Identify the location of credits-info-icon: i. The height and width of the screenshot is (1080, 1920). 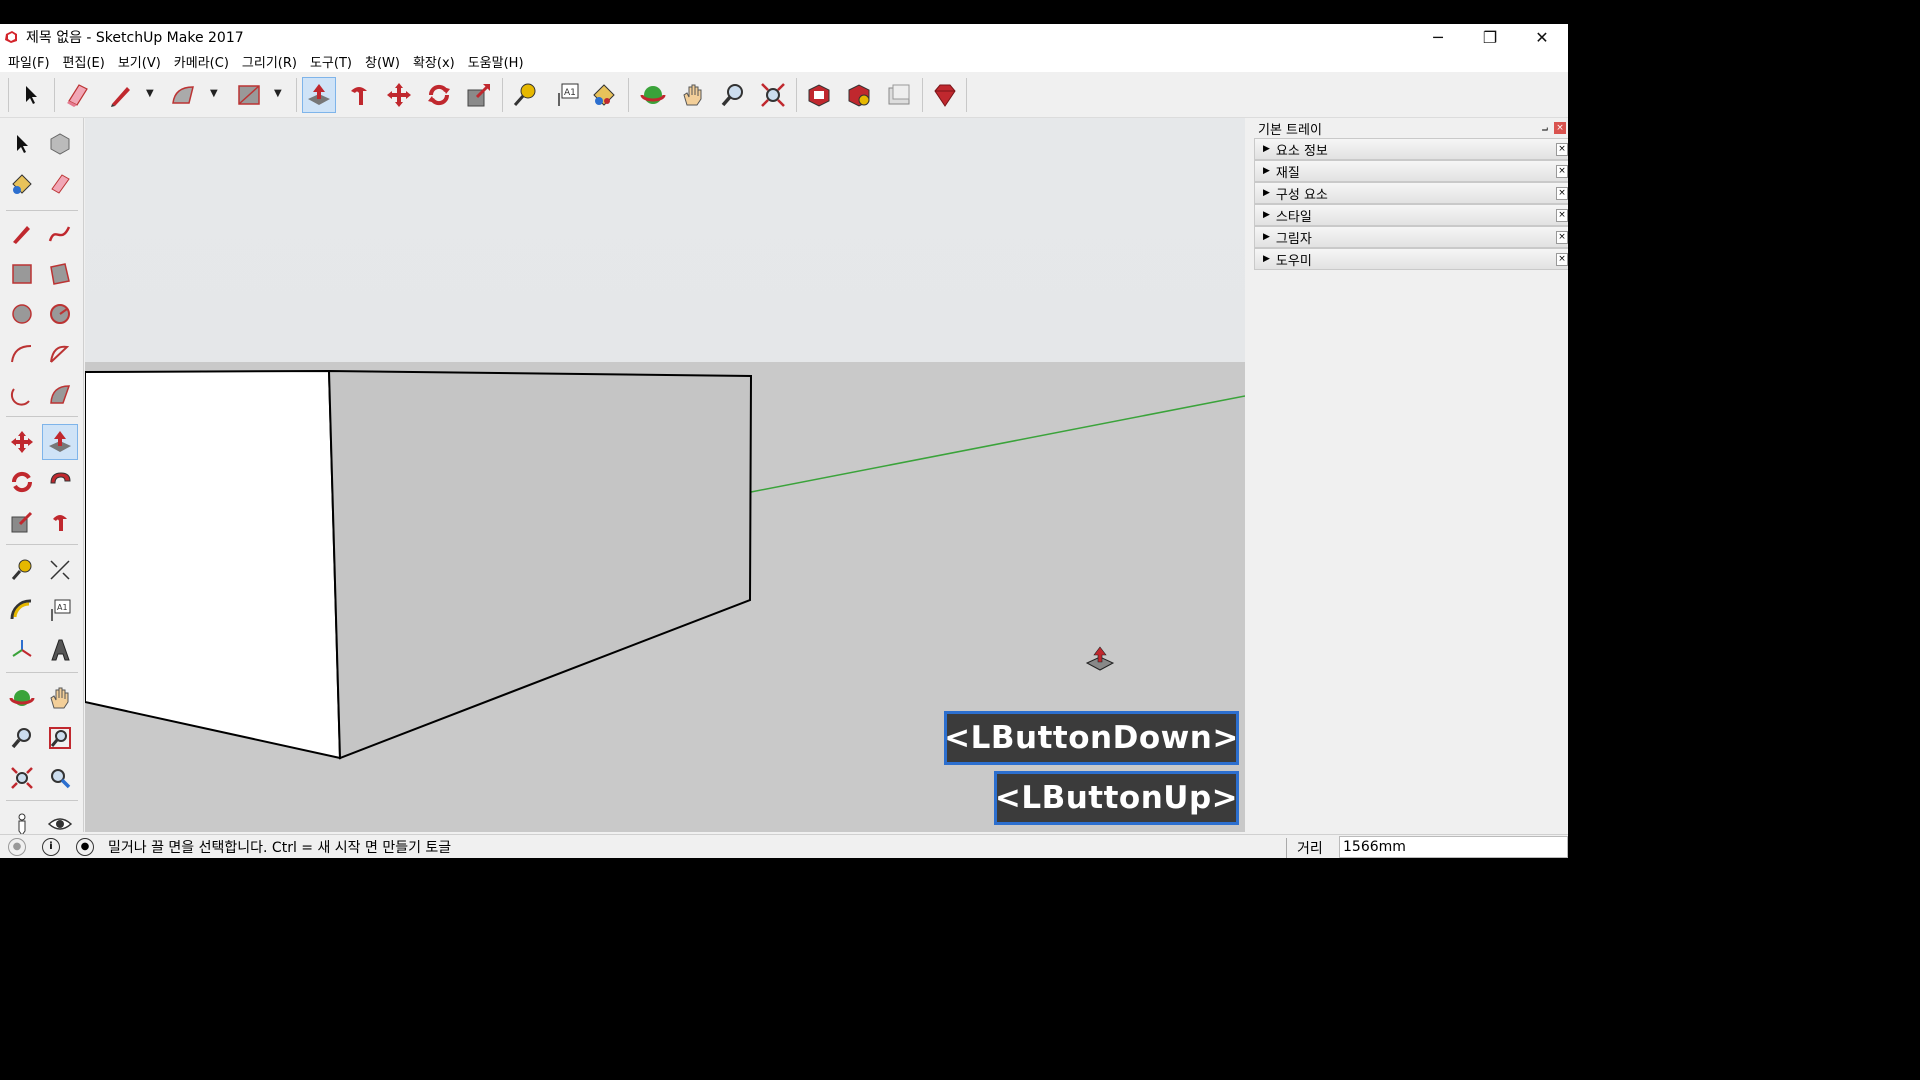
(51, 846).